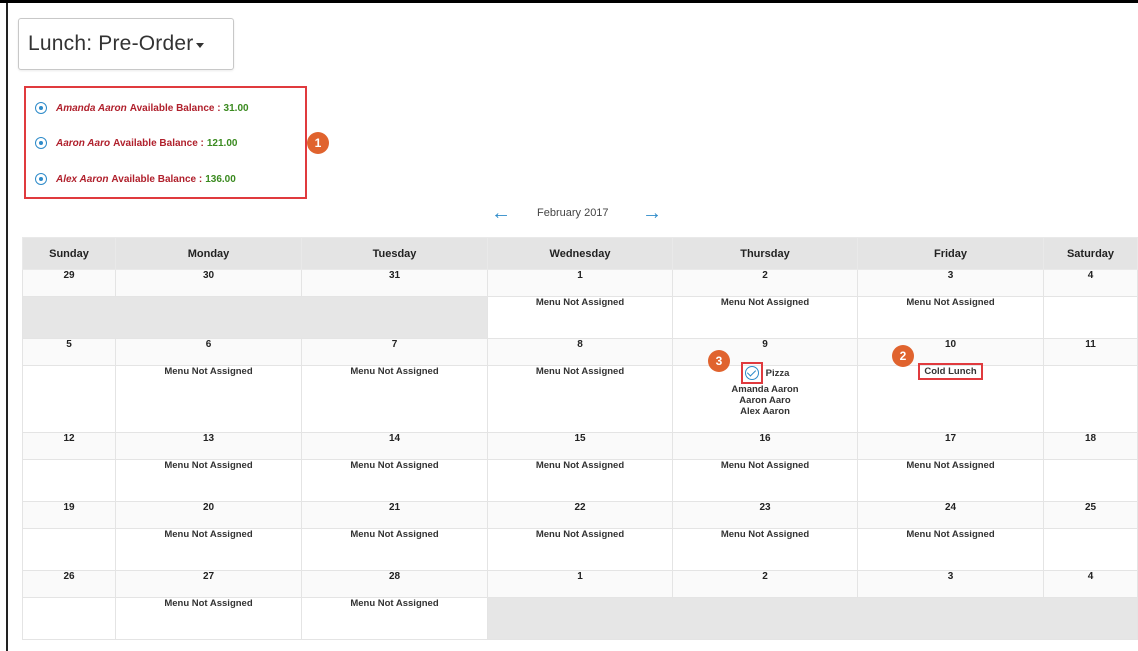  Describe the element at coordinates (950, 515) in the screenshot. I see `day-number: 24` at that location.